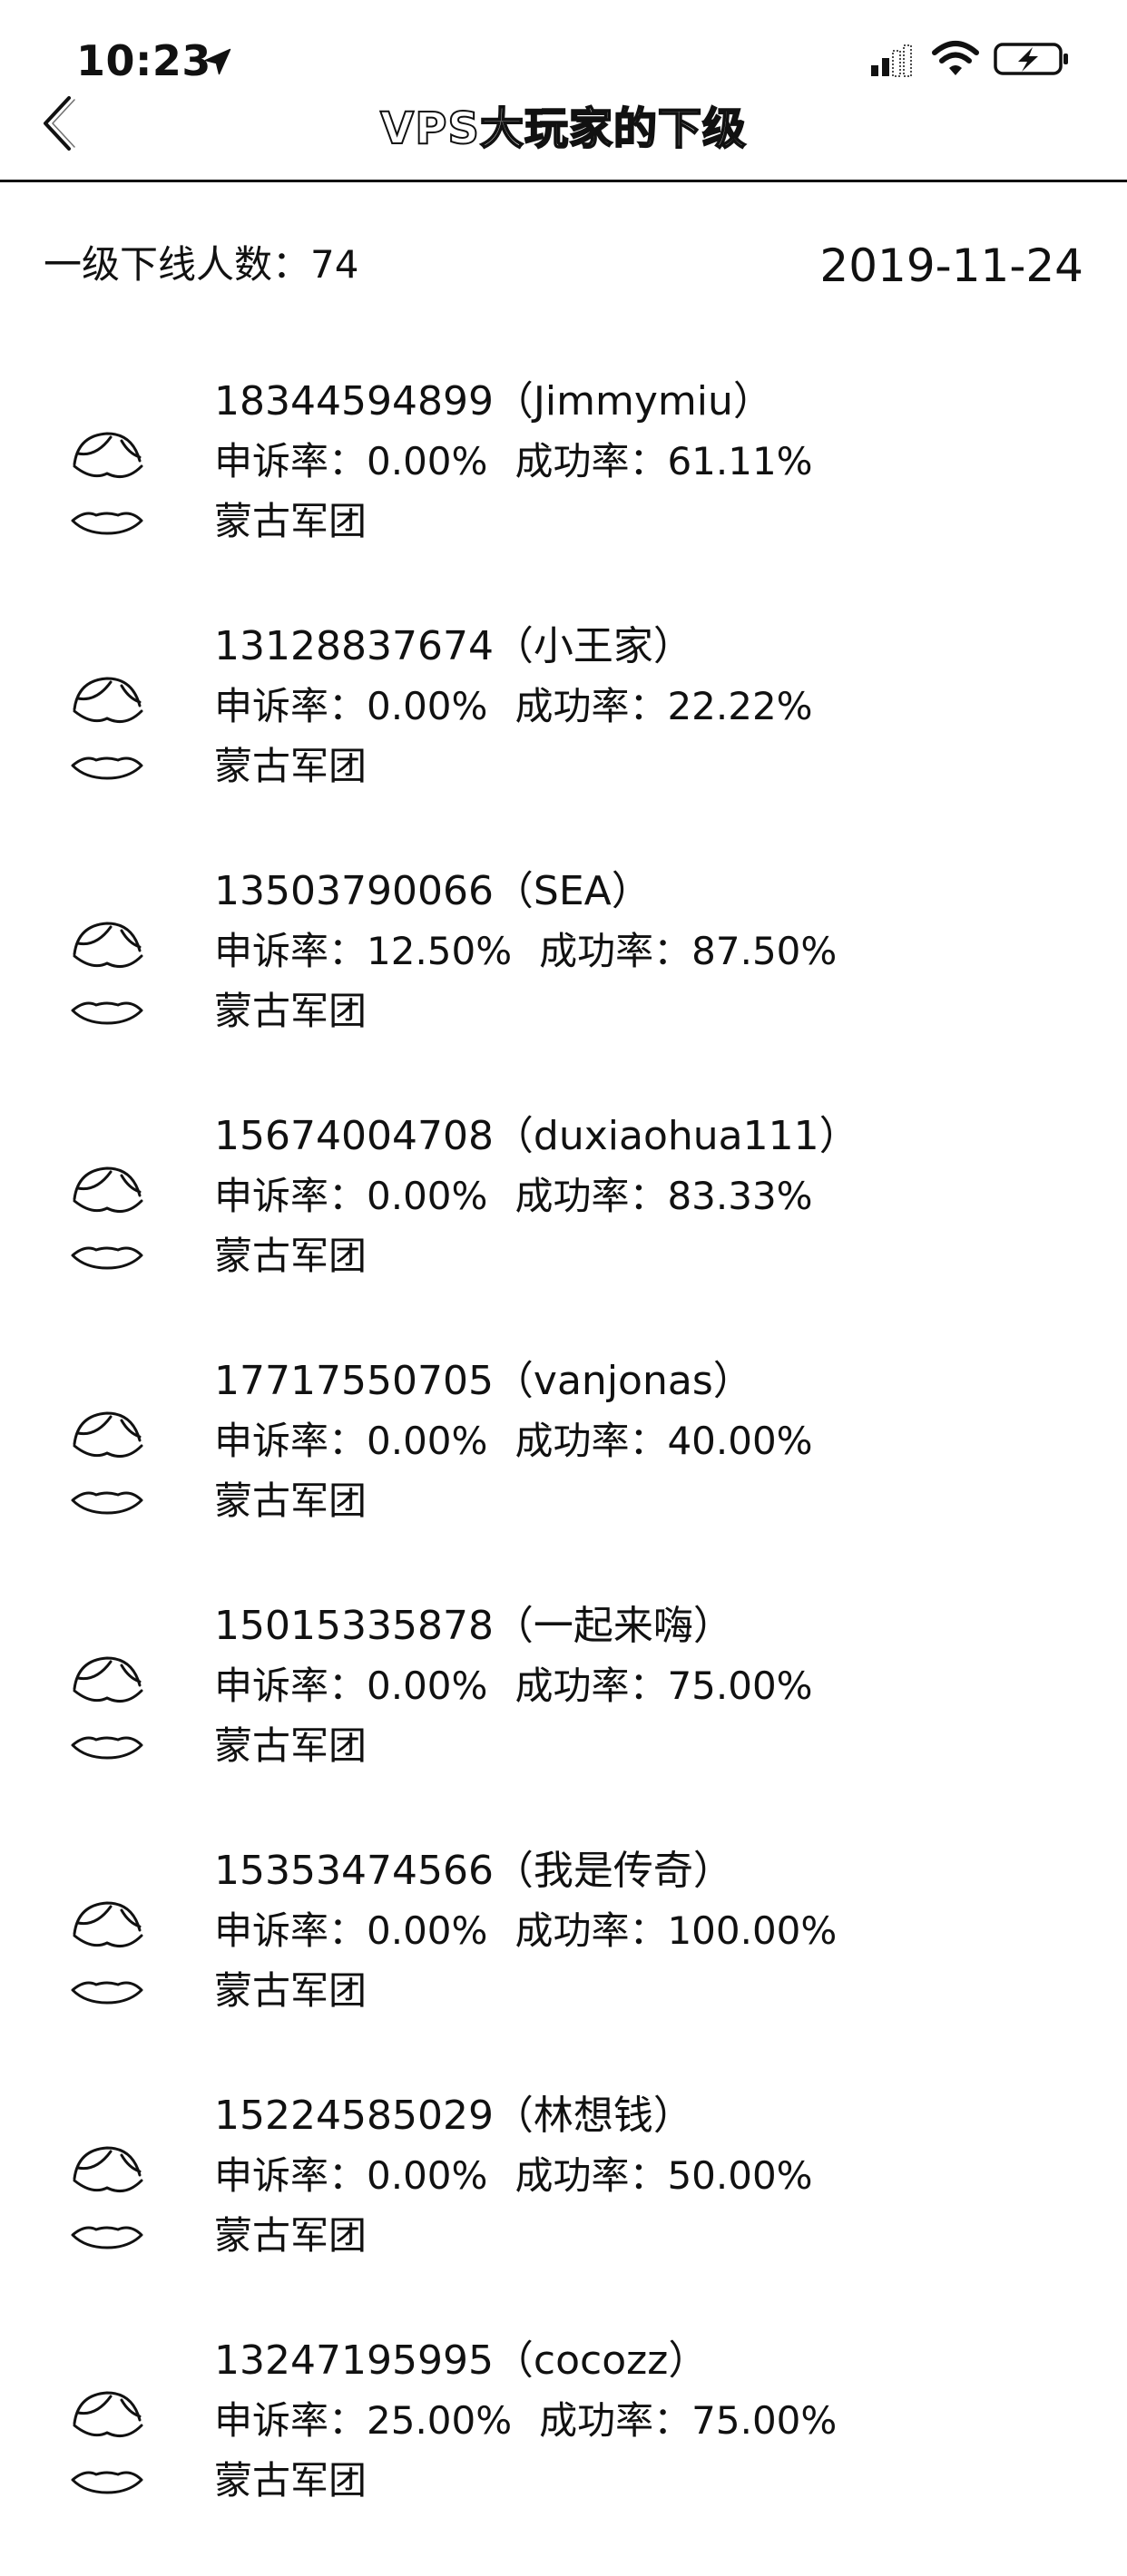 This screenshot has width=1127, height=2576. I want to click on summary-date: 2019-11-24, so click(951, 265).